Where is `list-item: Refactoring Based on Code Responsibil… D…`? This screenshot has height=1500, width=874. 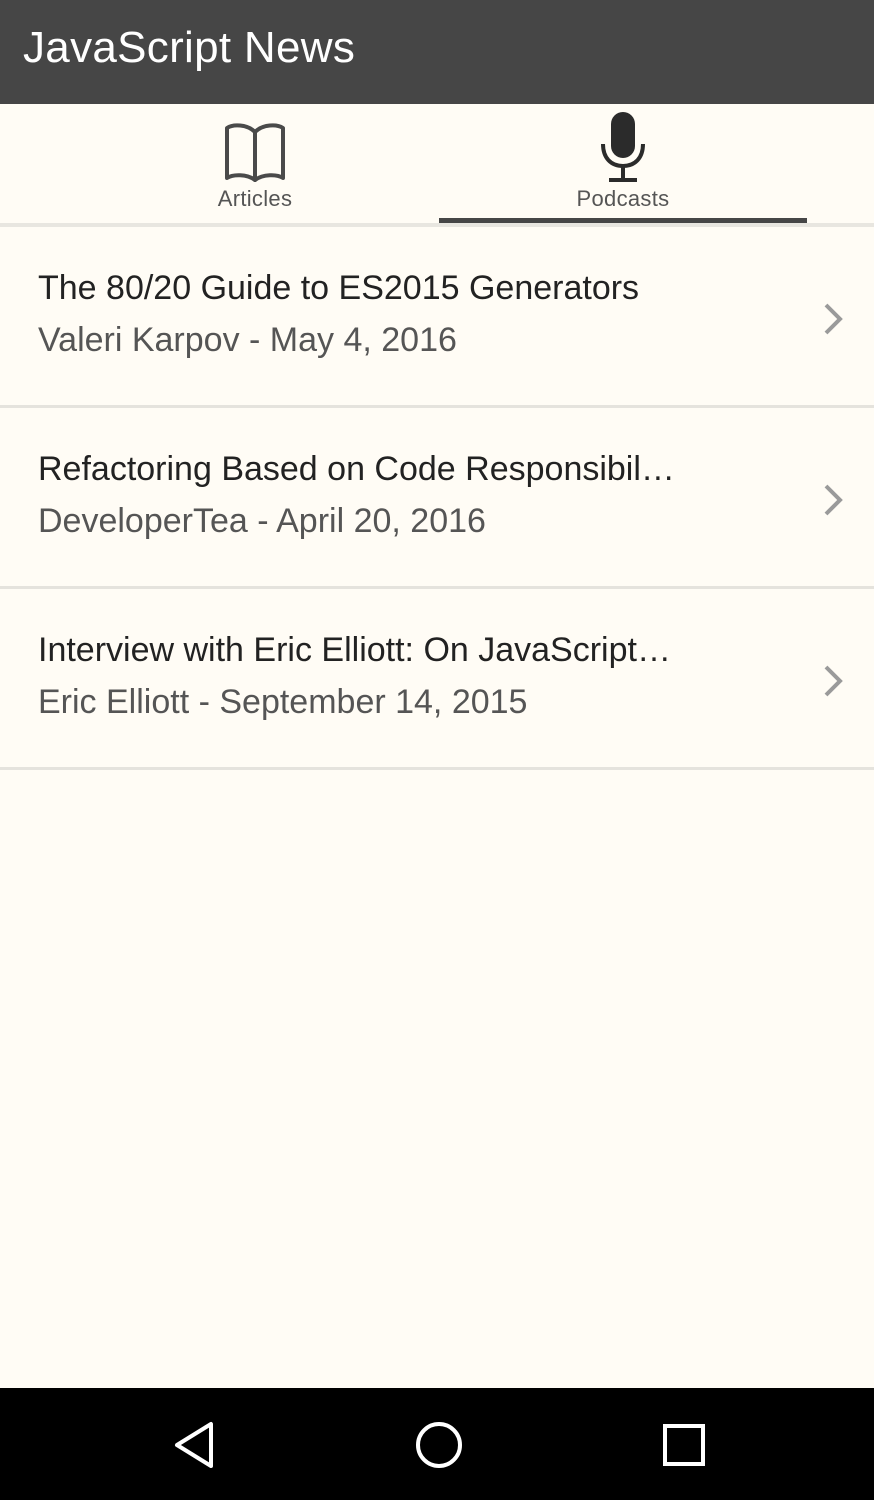 list-item: Refactoring Based on Code Responsibil… D… is located at coordinates (437, 498).